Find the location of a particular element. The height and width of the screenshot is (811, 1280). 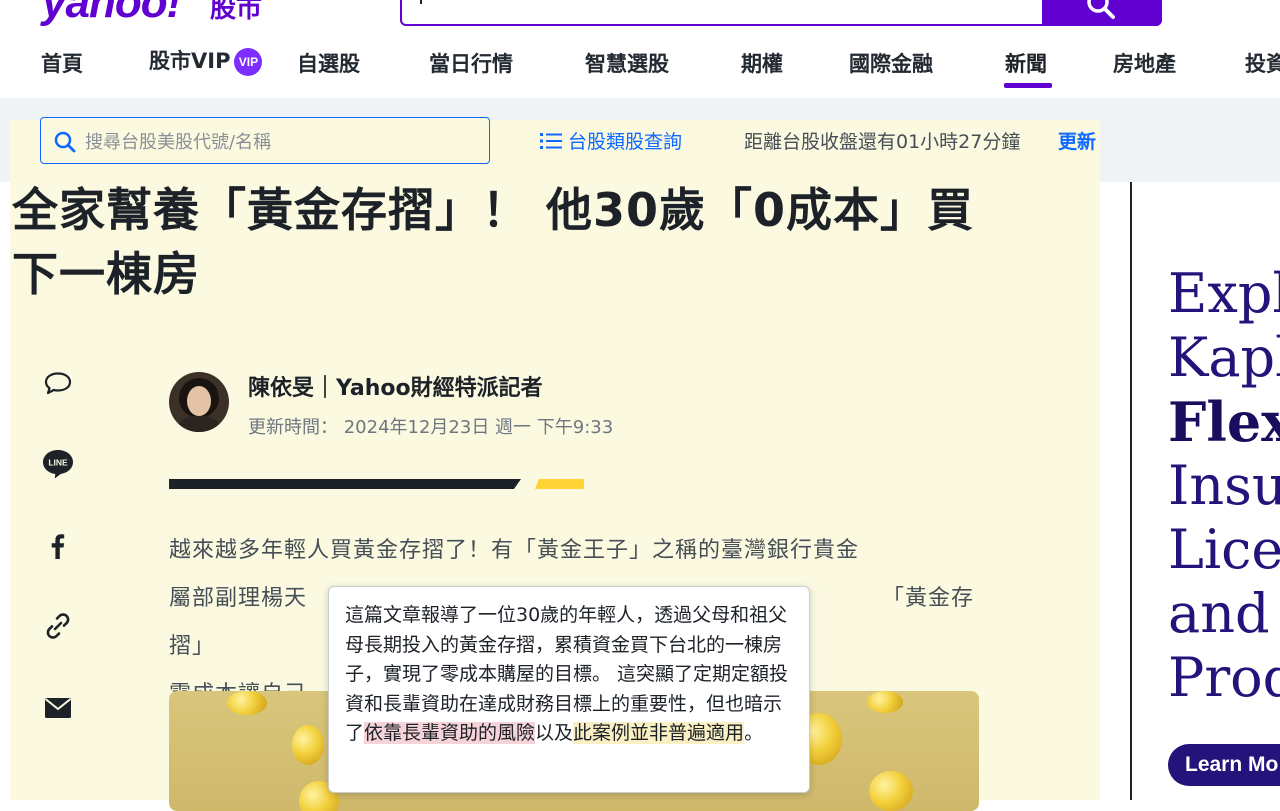

nav-item-vip: 股市VIP VIP is located at coordinates (206, 60).